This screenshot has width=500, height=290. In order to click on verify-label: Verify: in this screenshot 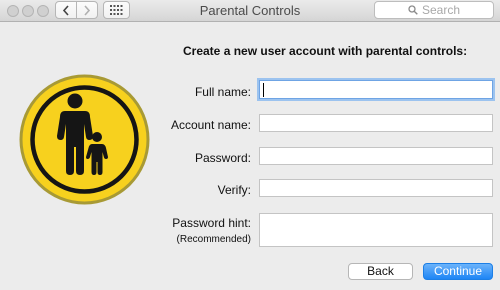, I will do `click(234, 190)`.